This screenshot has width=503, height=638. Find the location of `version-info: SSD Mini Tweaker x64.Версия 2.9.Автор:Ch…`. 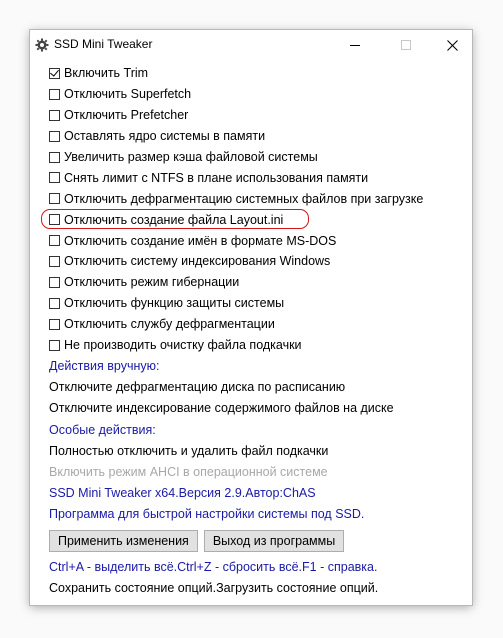

version-info: SSD Mini Tweaker x64.Версия 2.9.Автор:Ch… is located at coordinates (182, 493).